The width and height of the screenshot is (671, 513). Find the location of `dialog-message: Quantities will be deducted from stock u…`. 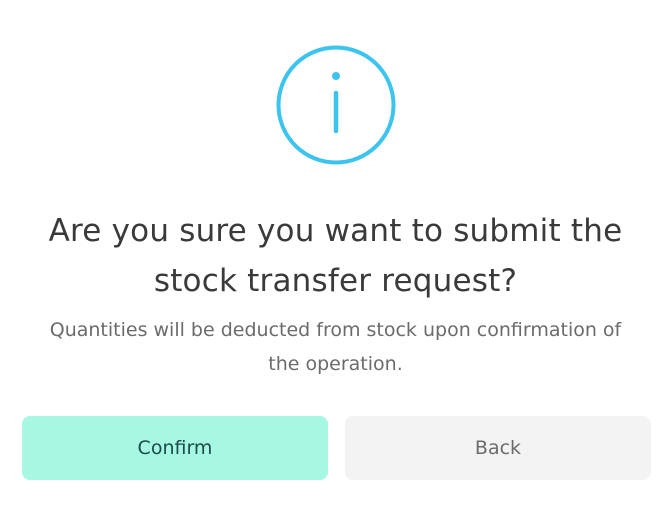

dialog-message: Quantities will be deducted from stock u… is located at coordinates (335, 347).